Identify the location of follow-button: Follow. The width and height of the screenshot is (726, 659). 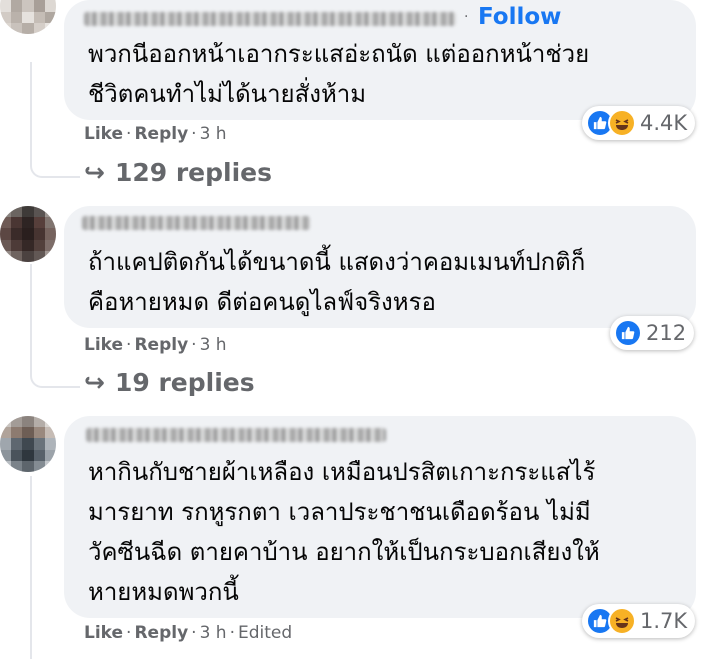
(519, 17).